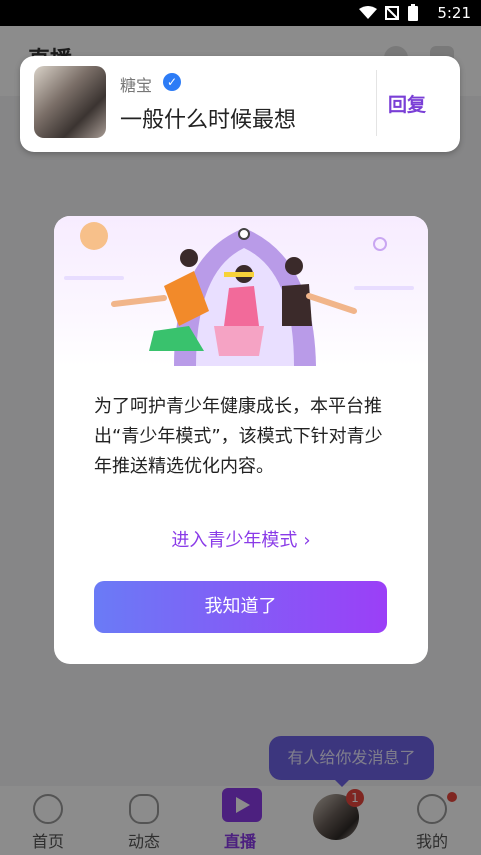 The width and height of the screenshot is (481, 855). What do you see at coordinates (239, 294) in the screenshot?
I see `running-people-illustration` at bounding box center [239, 294].